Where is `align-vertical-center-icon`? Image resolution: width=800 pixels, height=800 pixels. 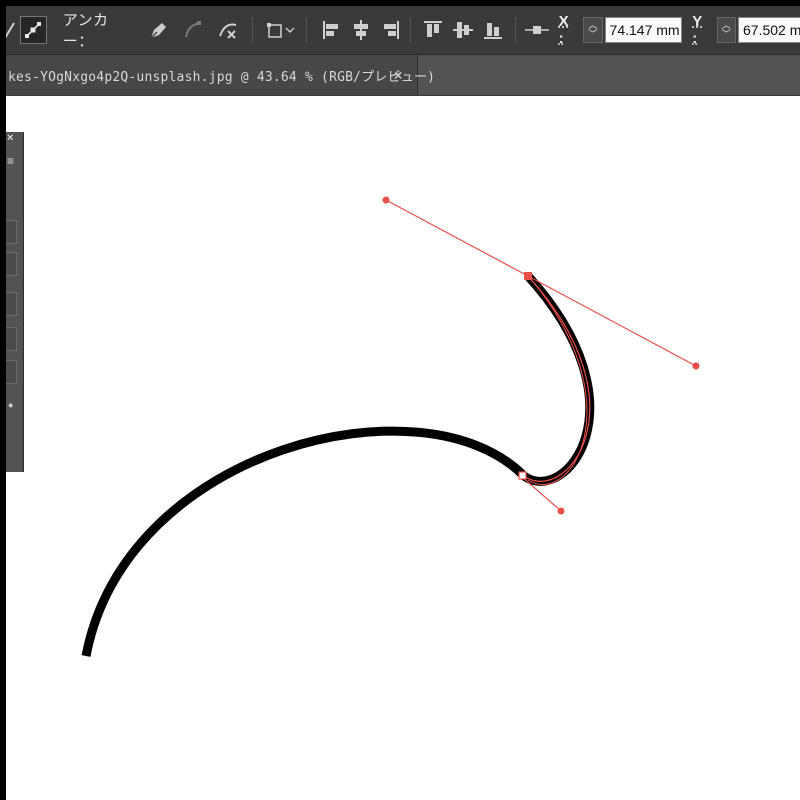
align-vertical-center-icon is located at coordinates (462, 30).